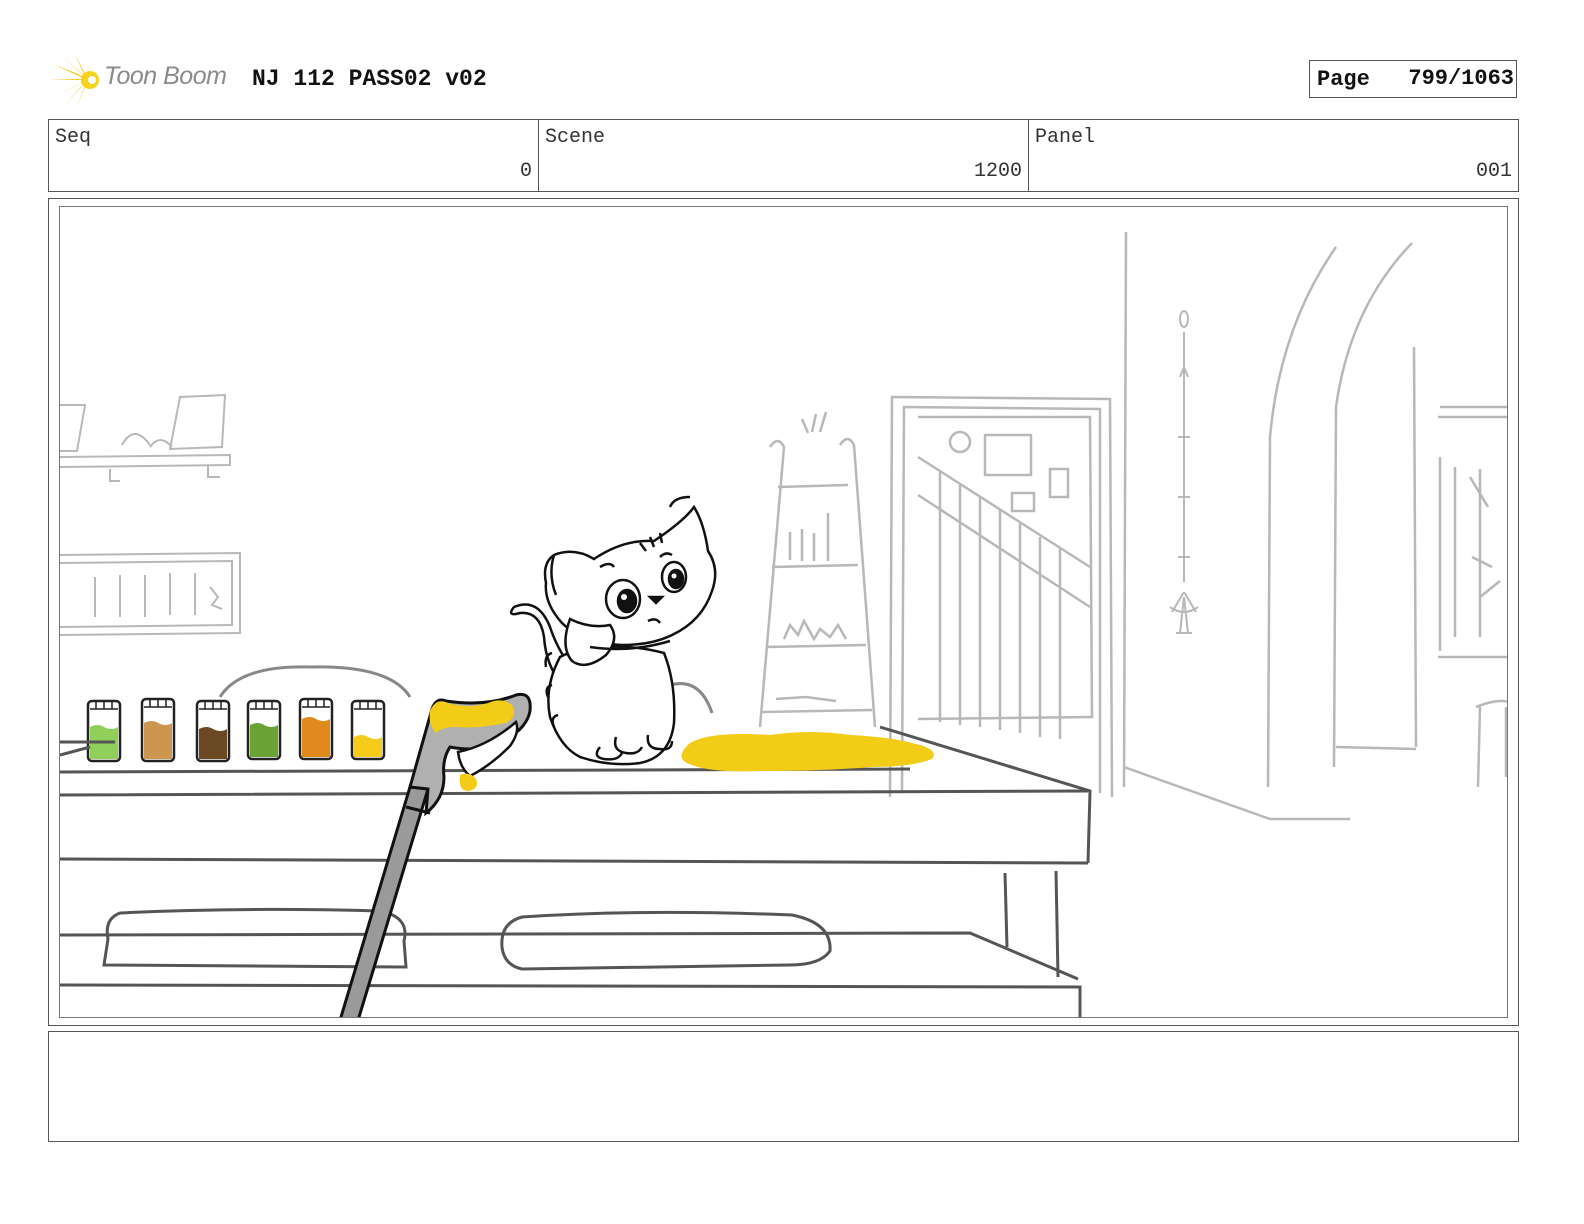 This screenshot has height=1224, width=1584. I want to click on seq-cell: Seq 0, so click(294, 155).